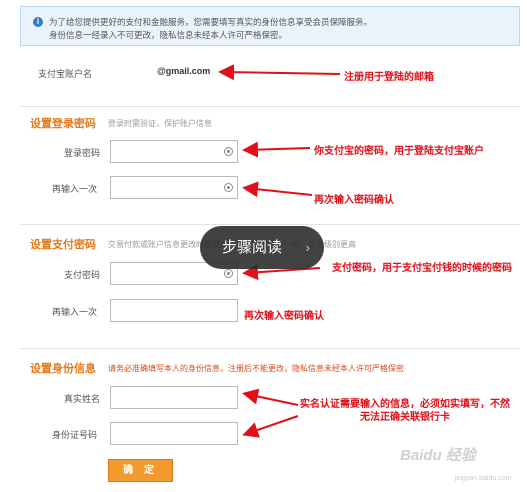 This screenshot has width=527, height=492. What do you see at coordinates (405, 411) in the screenshot?
I see `annotation-identity: 实名认证需要输入的信息，必须如实填写，不然无法正确关联银行卡` at bounding box center [405, 411].